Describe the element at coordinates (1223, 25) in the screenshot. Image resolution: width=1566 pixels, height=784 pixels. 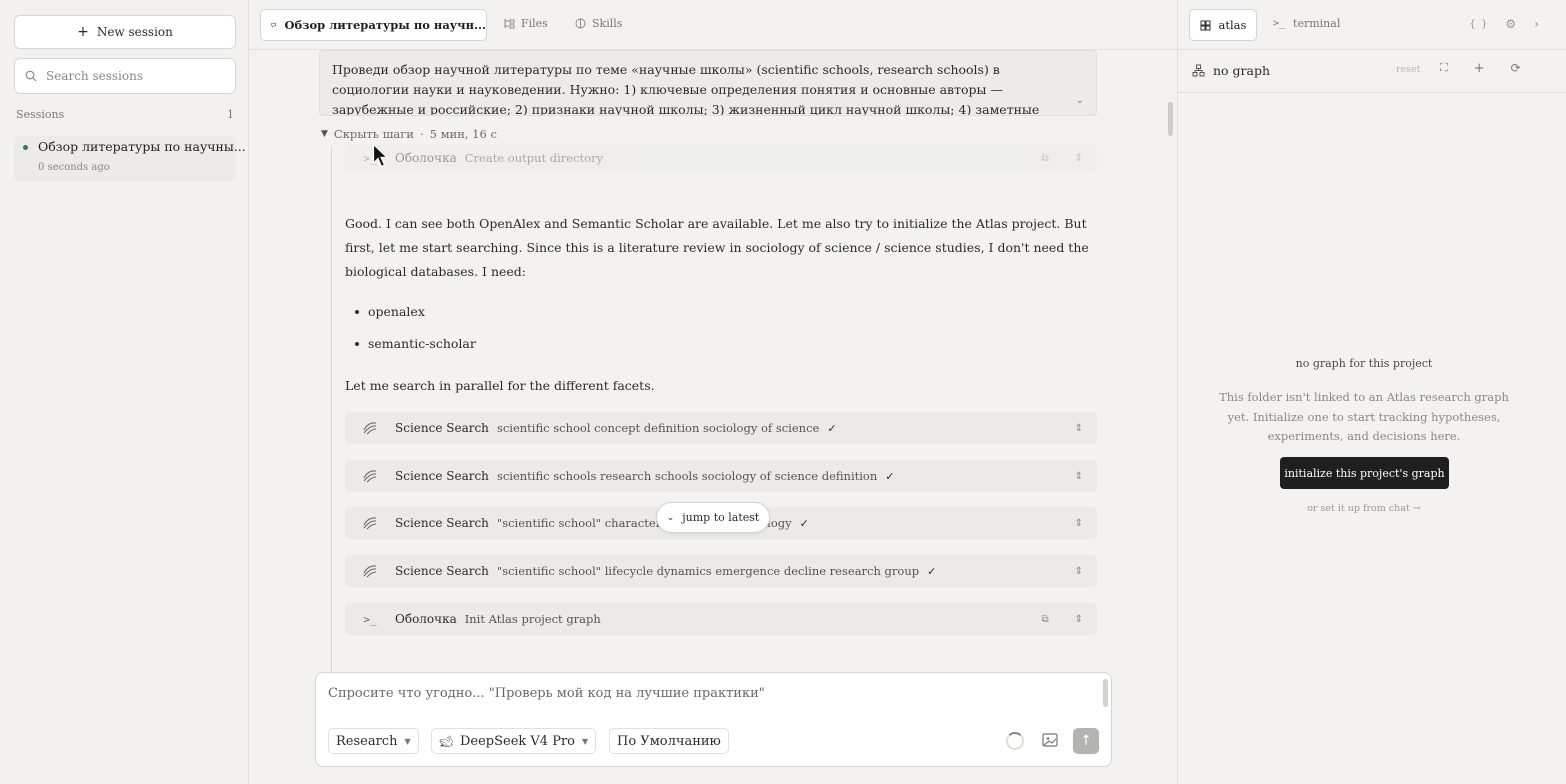
I see `tab-atlas: atlas` at that location.